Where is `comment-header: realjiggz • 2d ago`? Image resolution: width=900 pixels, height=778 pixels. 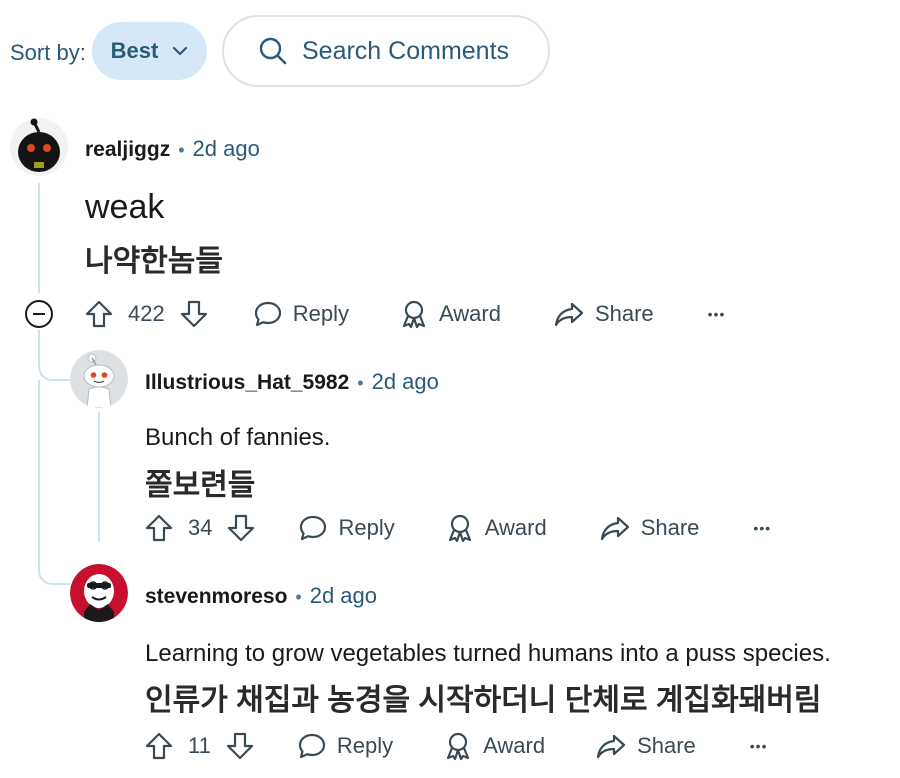 comment-header: realjiggz • 2d ago is located at coordinates (172, 149).